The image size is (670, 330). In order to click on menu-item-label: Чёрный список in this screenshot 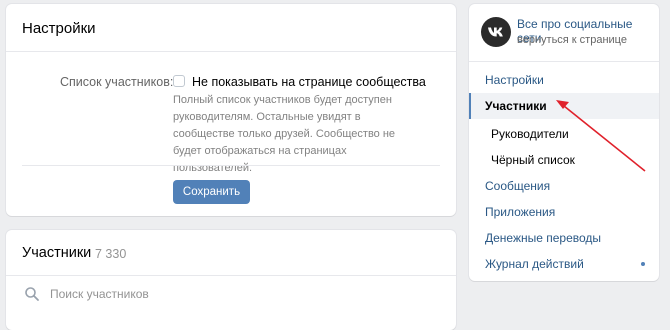, I will do `click(533, 160)`.